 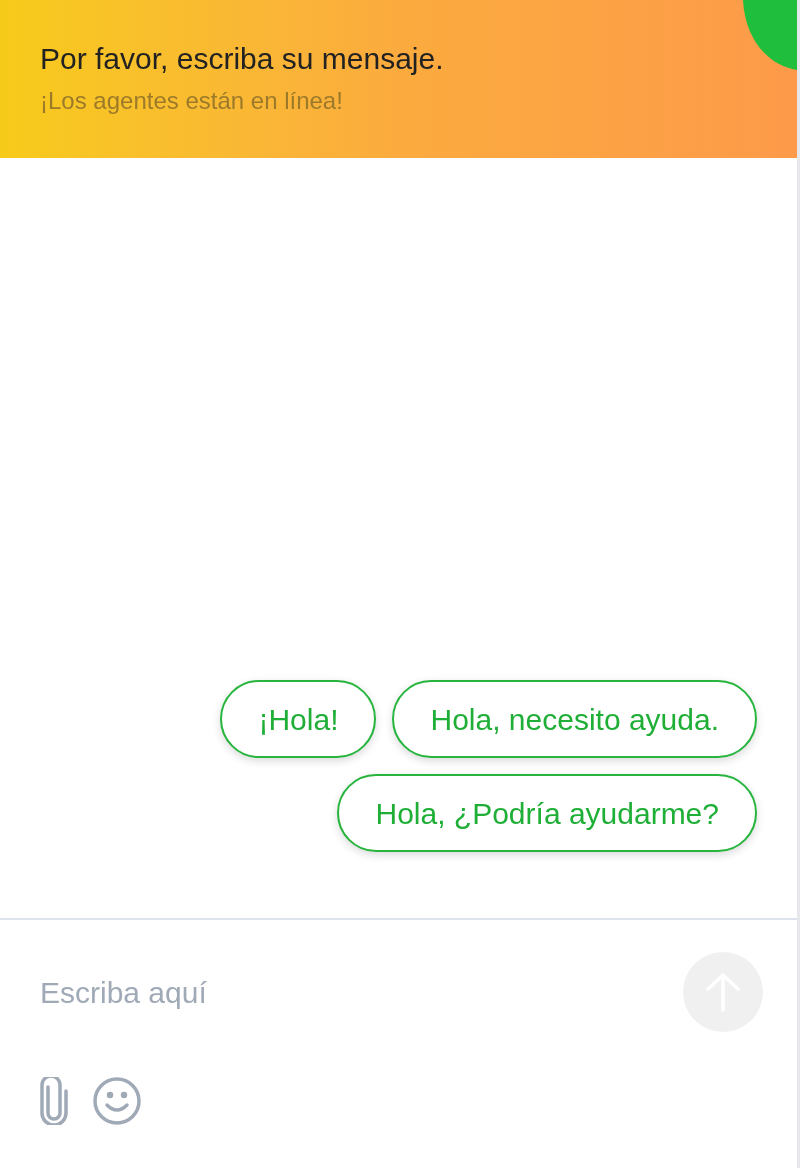 What do you see at coordinates (192, 100) in the screenshot?
I see `header-subtitle: ¡Los agentes están en línea!` at bounding box center [192, 100].